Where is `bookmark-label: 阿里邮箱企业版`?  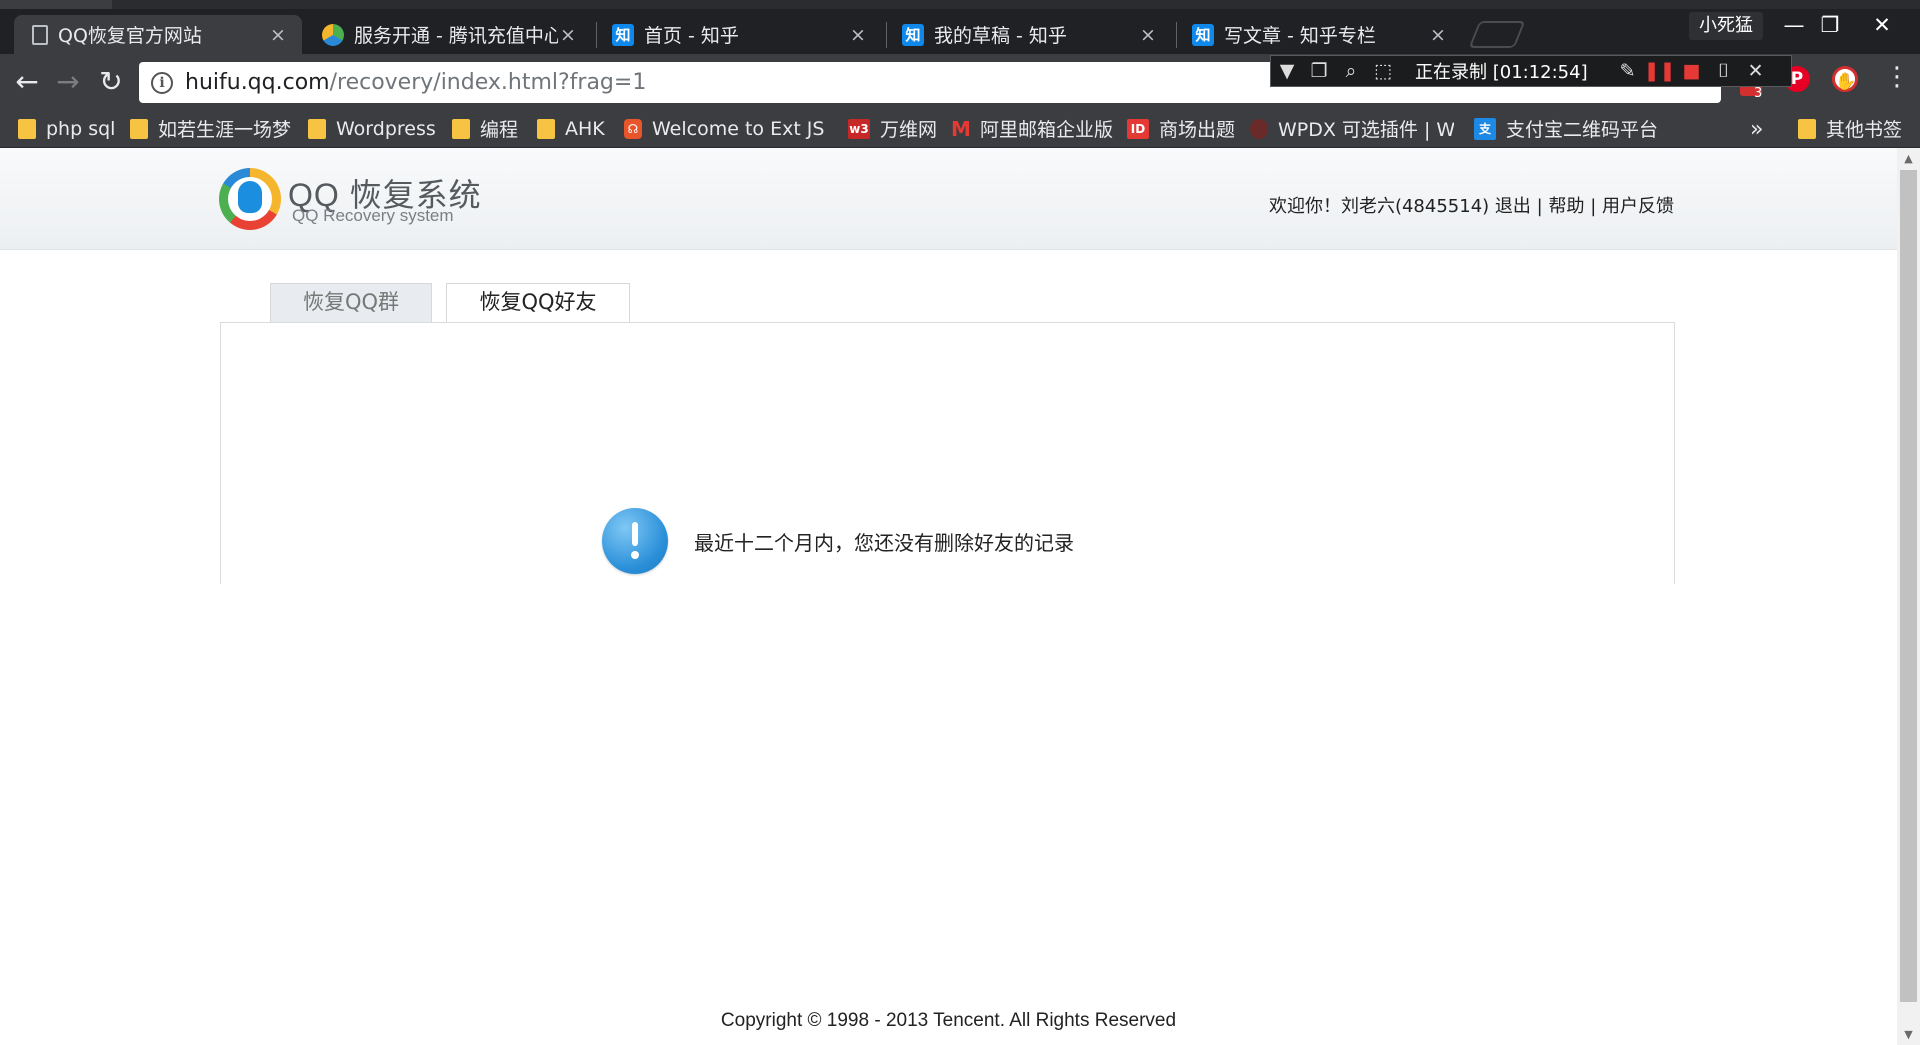 bookmark-label: 阿里邮箱企业版 is located at coordinates (1047, 130).